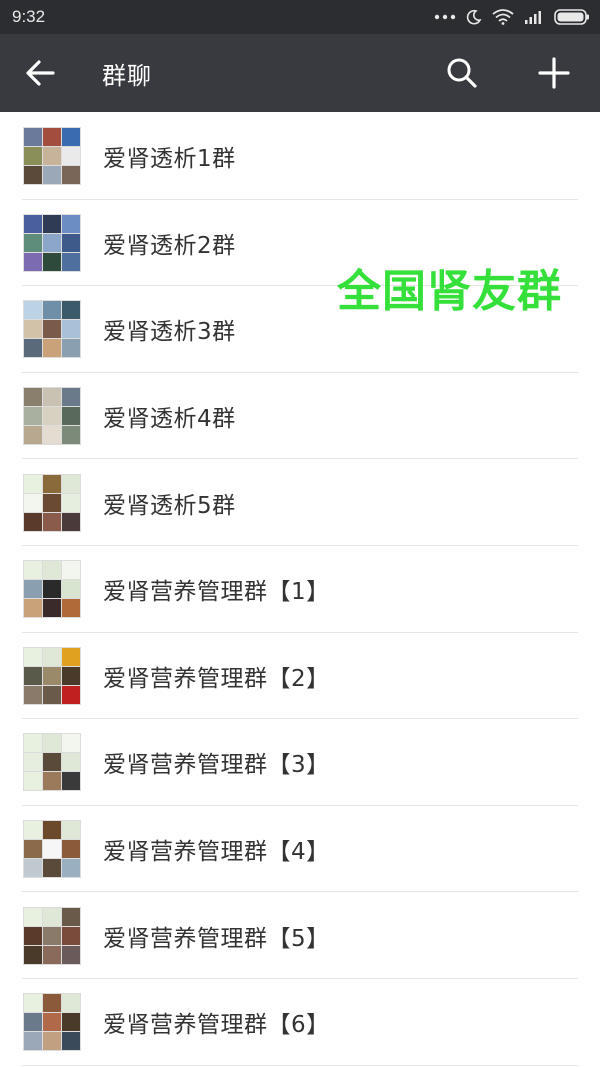  What do you see at coordinates (533, 17) in the screenshot?
I see `signal-icon` at bounding box center [533, 17].